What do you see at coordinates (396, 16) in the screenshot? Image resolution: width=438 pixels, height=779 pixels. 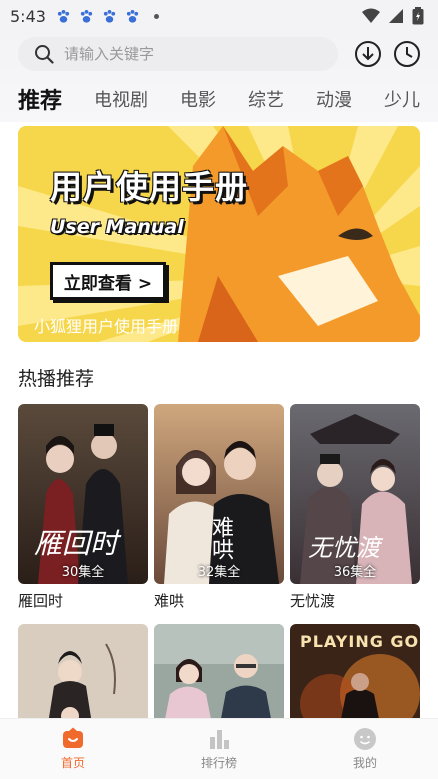 I see `signal-icon` at bounding box center [396, 16].